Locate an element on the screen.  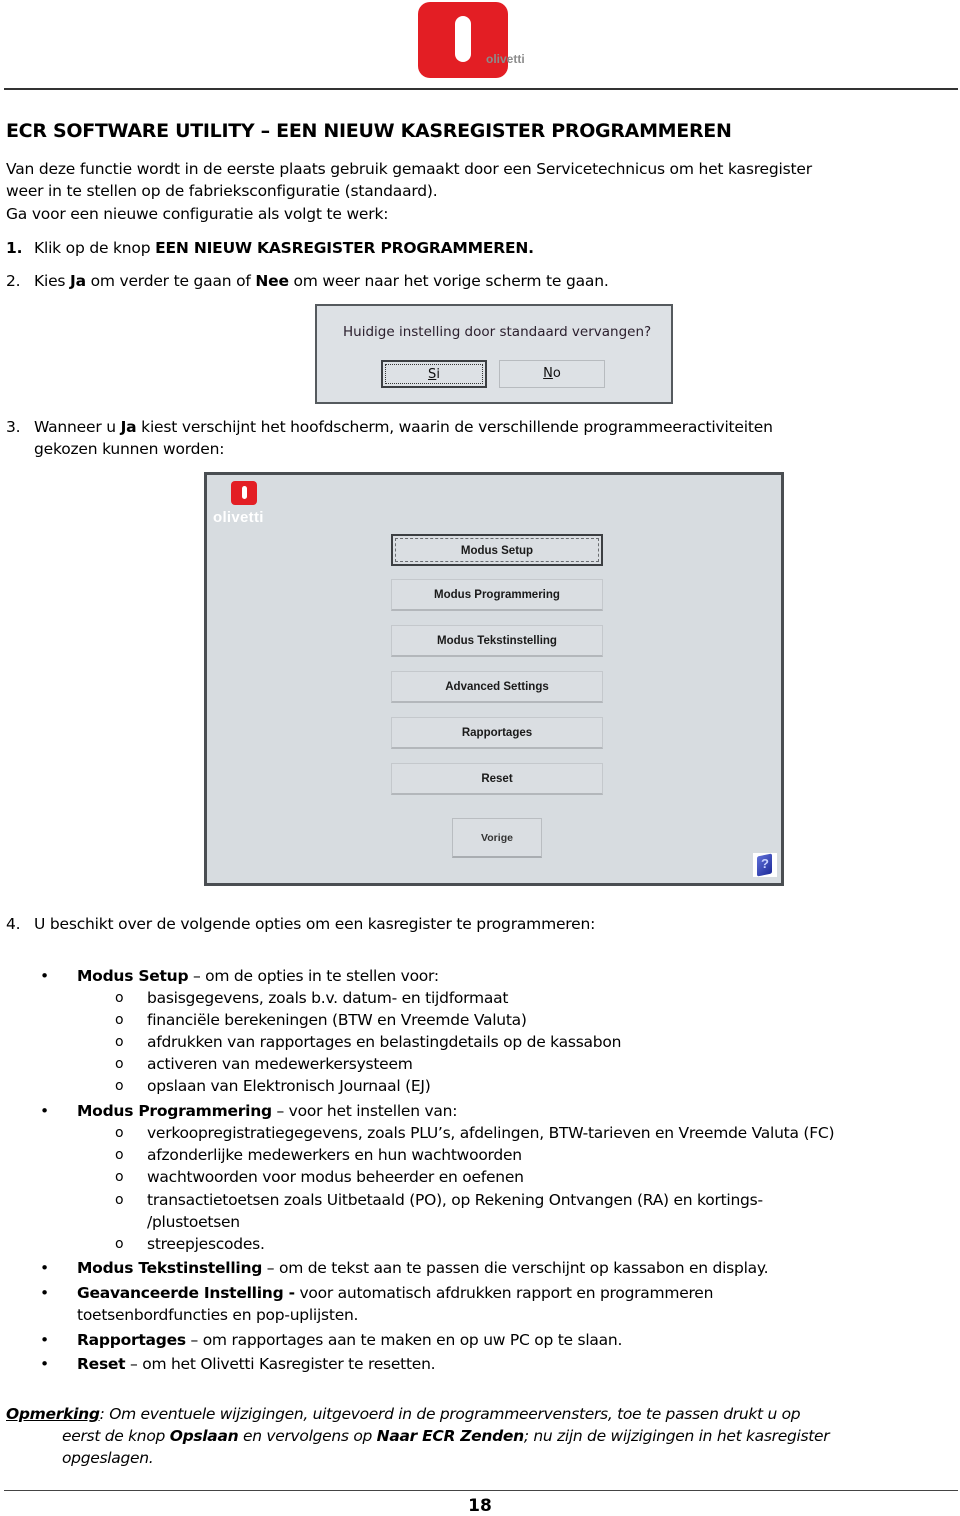
modus-programmering-button: Modus Programmering is located at coordinates (497, 595).